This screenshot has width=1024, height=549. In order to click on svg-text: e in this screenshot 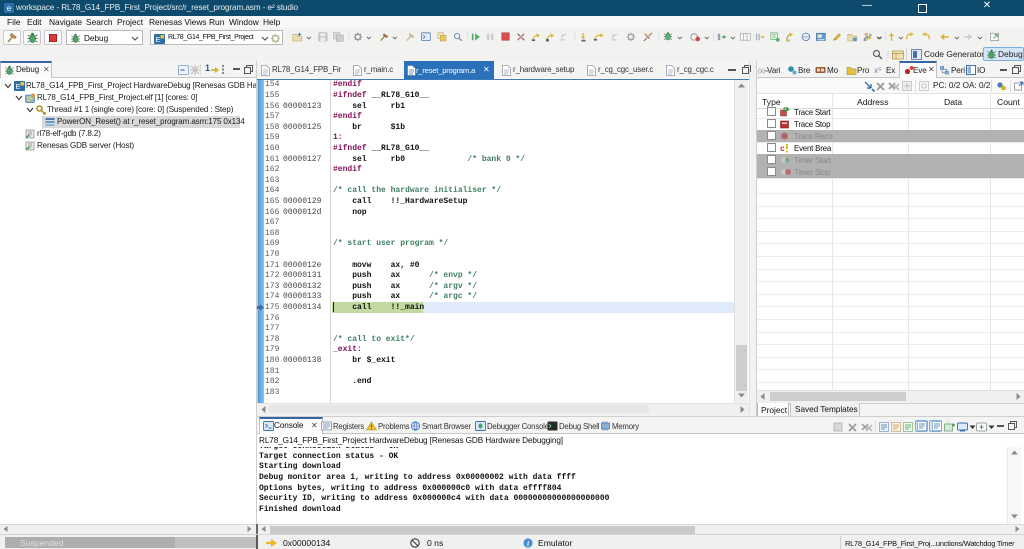, I will do `click(9, 8)`.